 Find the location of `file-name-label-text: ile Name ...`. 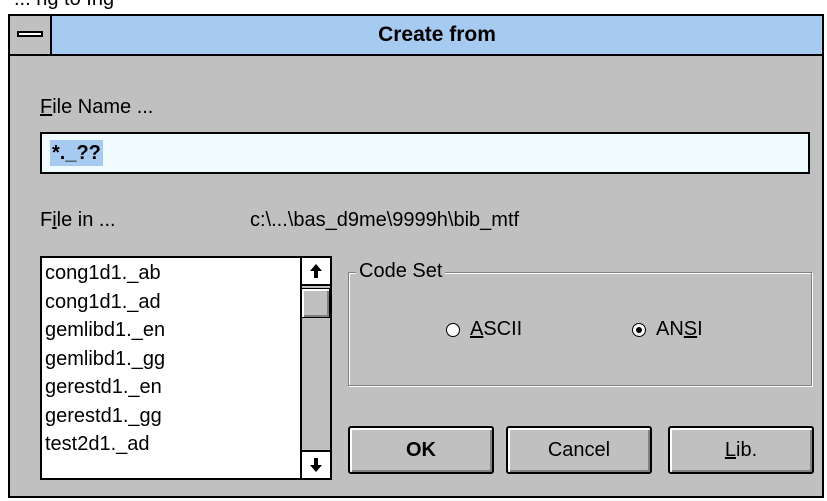

file-name-label-text: ile Name ... is located at coordinates (103, 107).